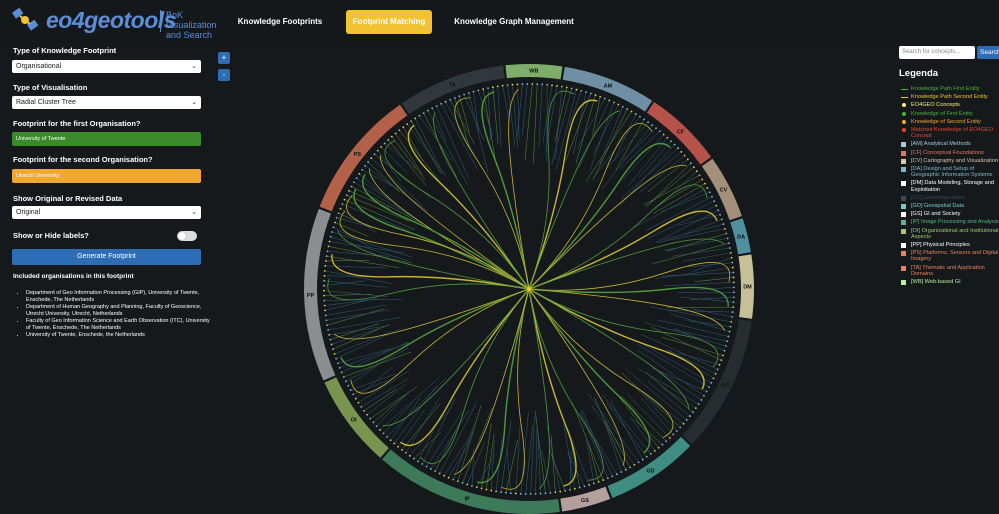 The width and height of the screenshot is (999, 514). What do you see at coordinates (280, 22) in the screenshot?
I see `nav-knowledge-footprints: Knowledge Footprints` at bounding box center [280, 22].